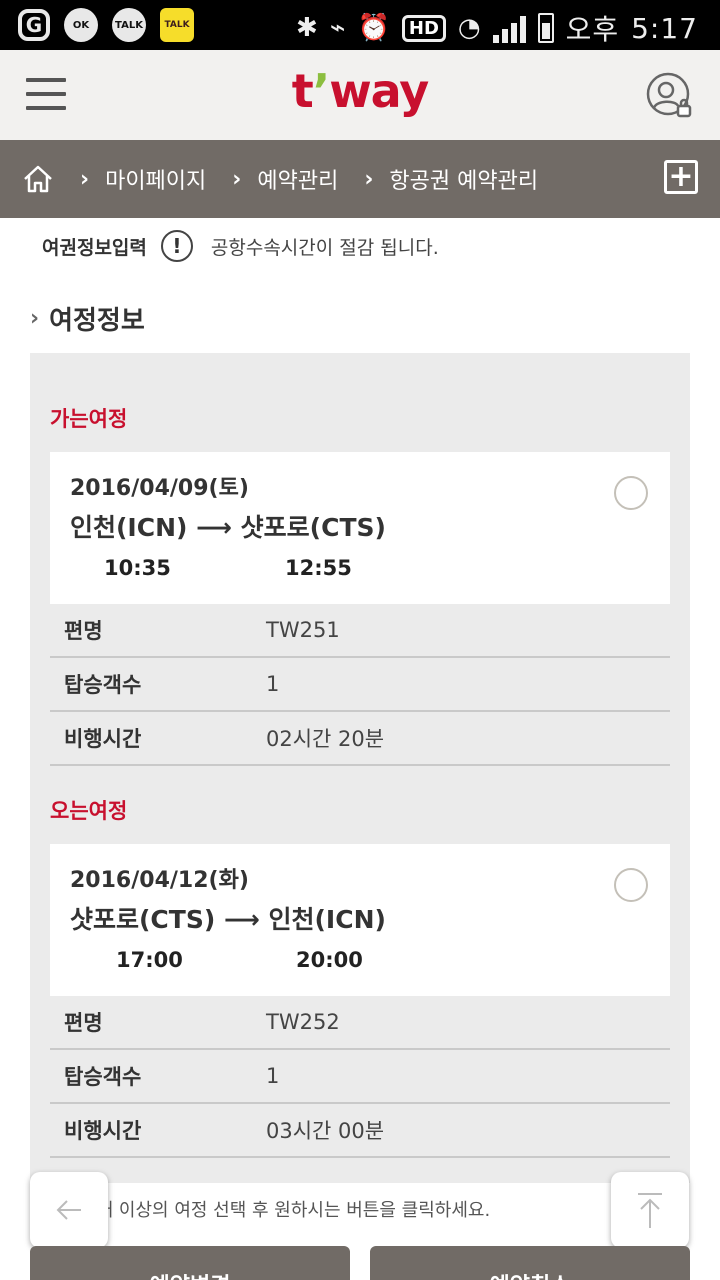  Describe the element at coordinates (664, 28) in the screenshot. I see `status-time: 5:17` at that location.